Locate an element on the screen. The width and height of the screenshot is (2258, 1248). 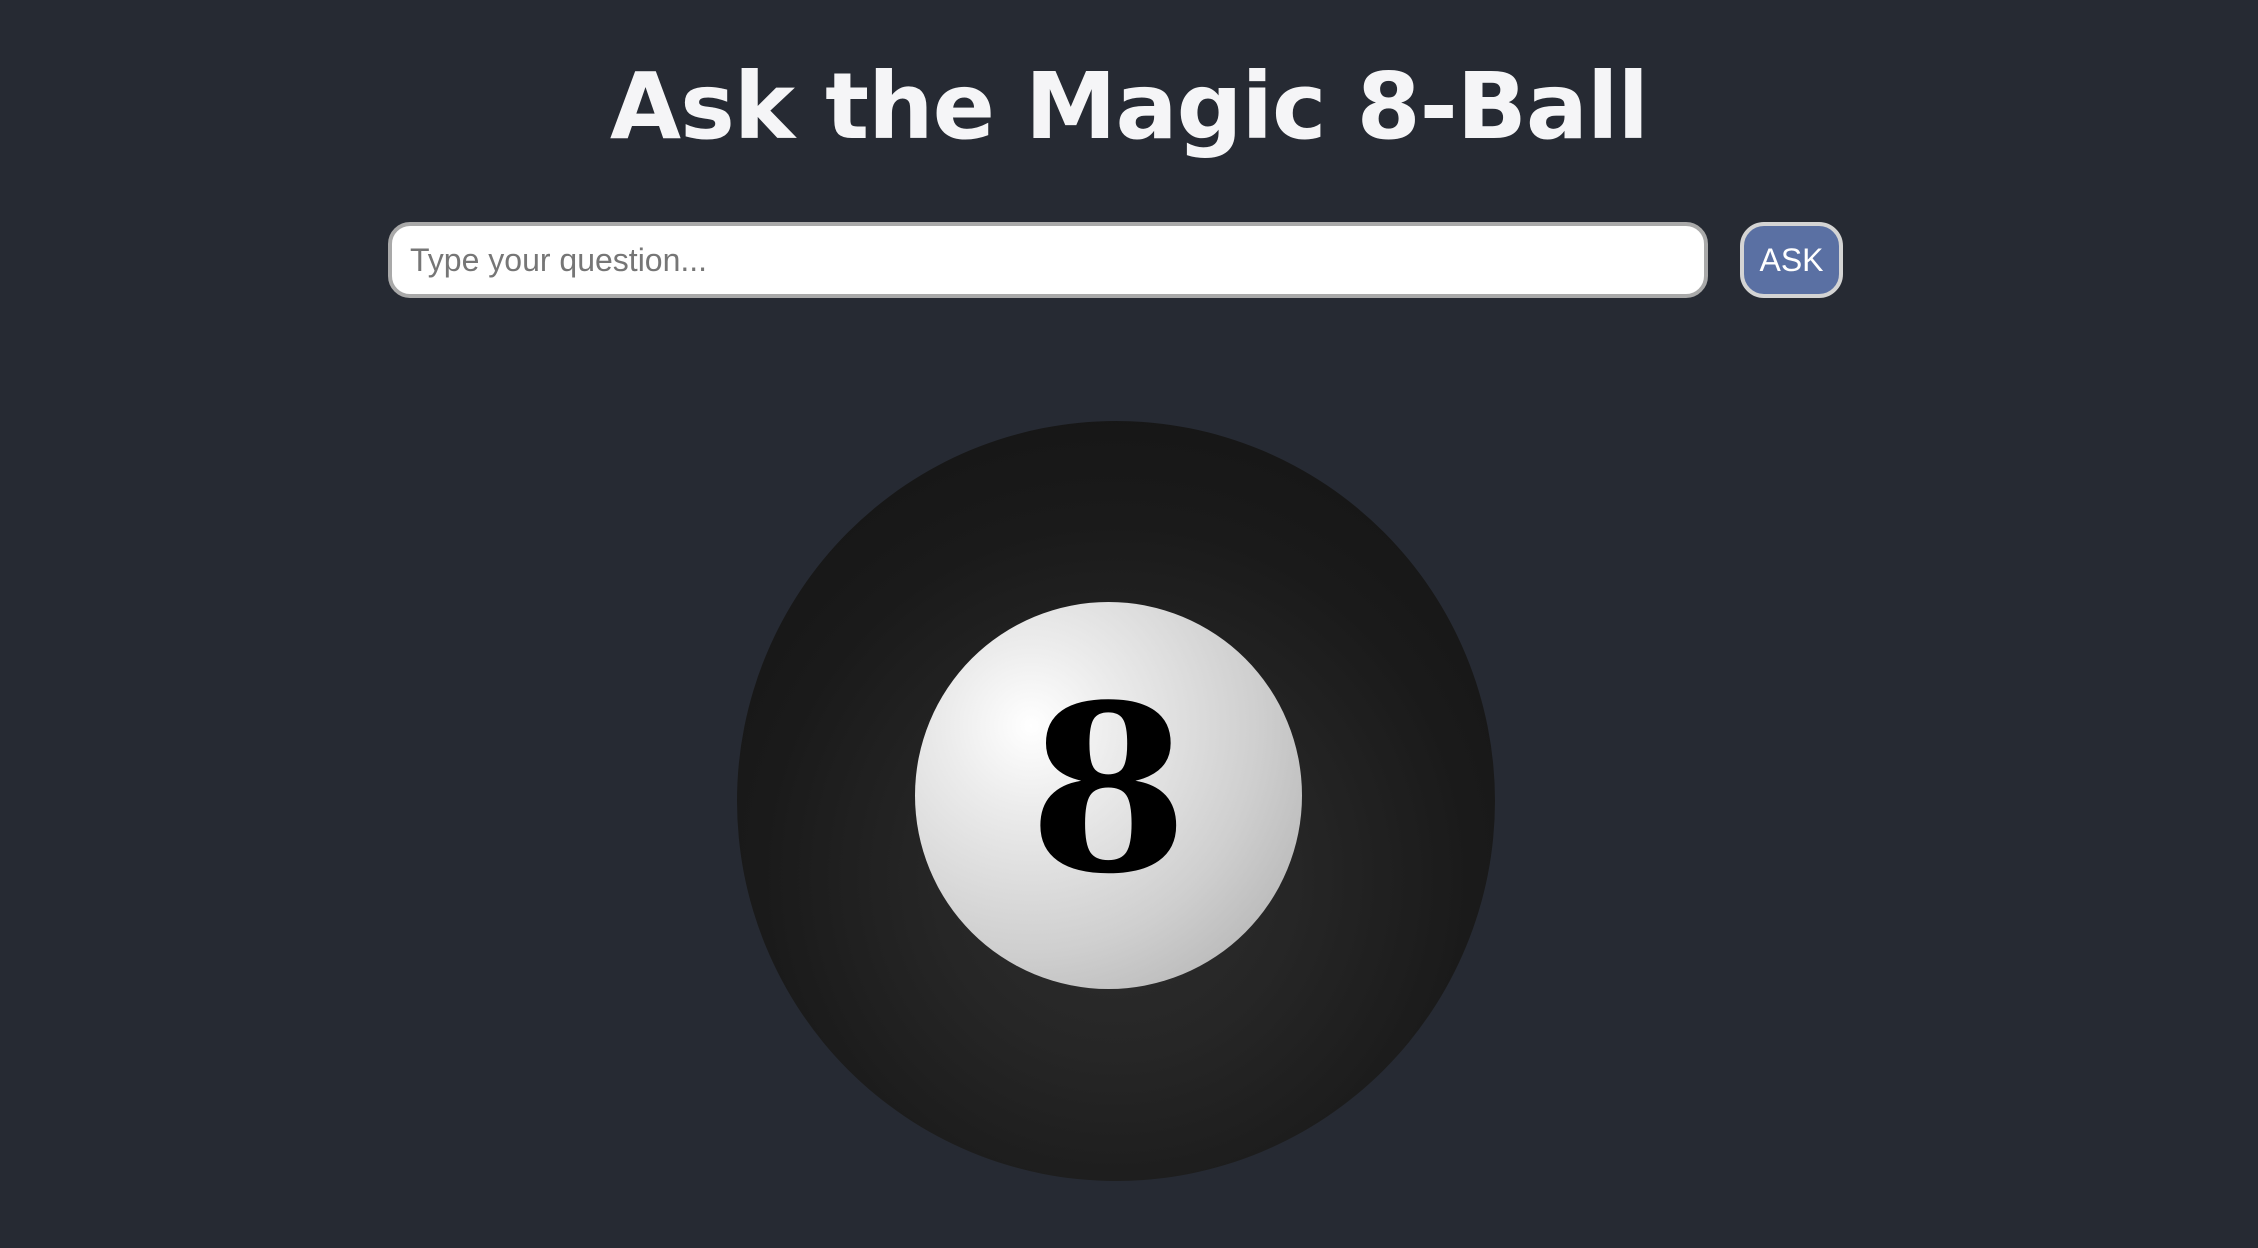
ask-button: ASK is located at coordinates (1791, 260).